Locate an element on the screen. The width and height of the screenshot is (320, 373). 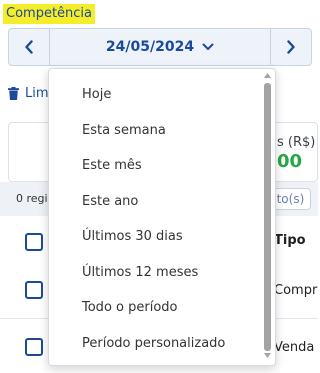
dropdown-scrollbar is located at coordinates (267, 217).